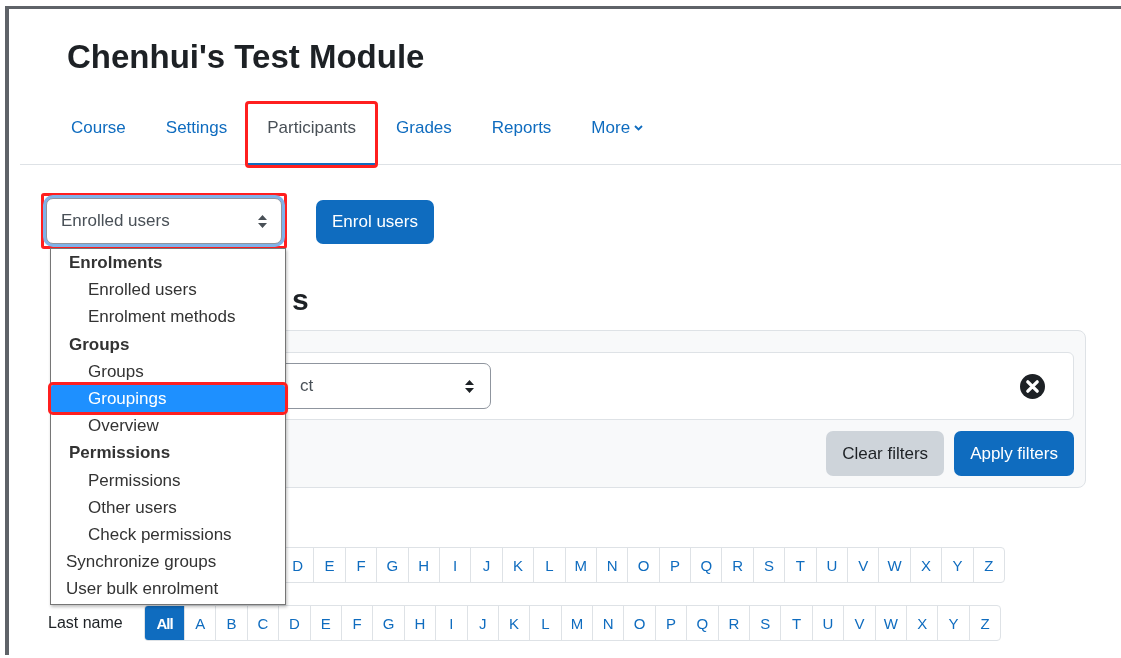  What do you see at coordinates (116, 263) in the screenshot?
I see `menu-group-label: Enrolments` at bounding box center [116, 263].